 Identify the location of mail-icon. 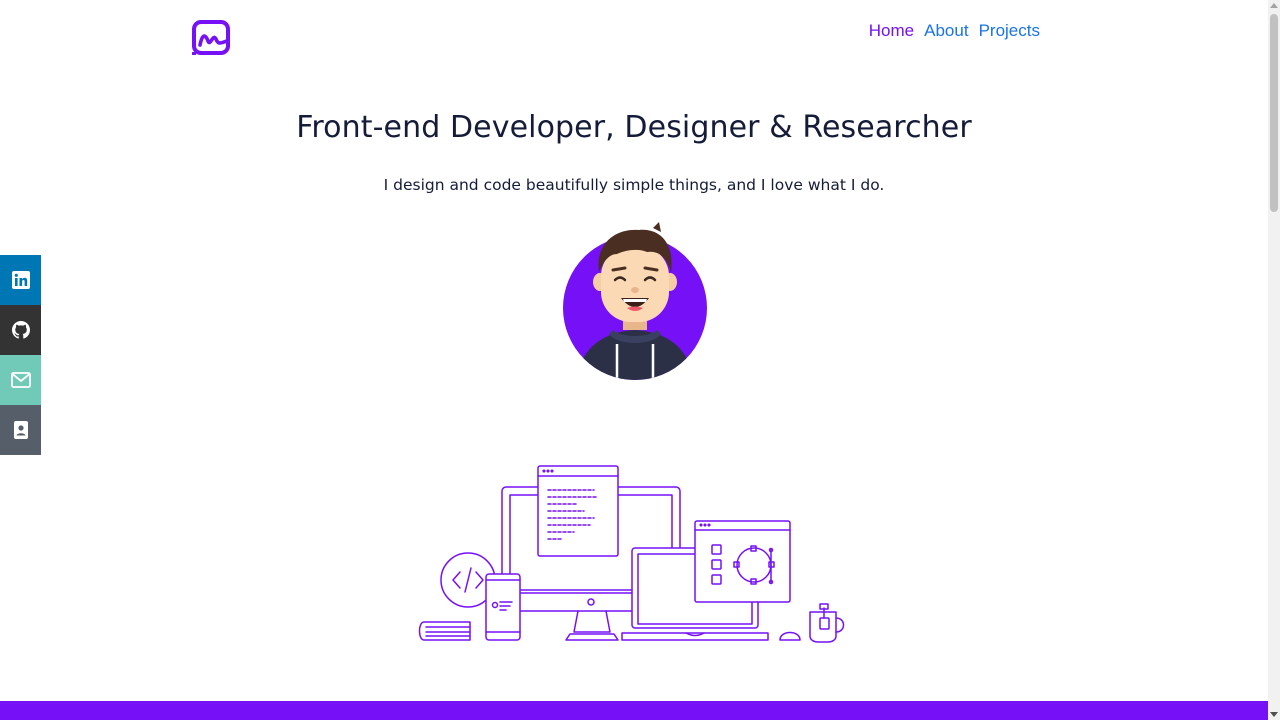
(20, 380).